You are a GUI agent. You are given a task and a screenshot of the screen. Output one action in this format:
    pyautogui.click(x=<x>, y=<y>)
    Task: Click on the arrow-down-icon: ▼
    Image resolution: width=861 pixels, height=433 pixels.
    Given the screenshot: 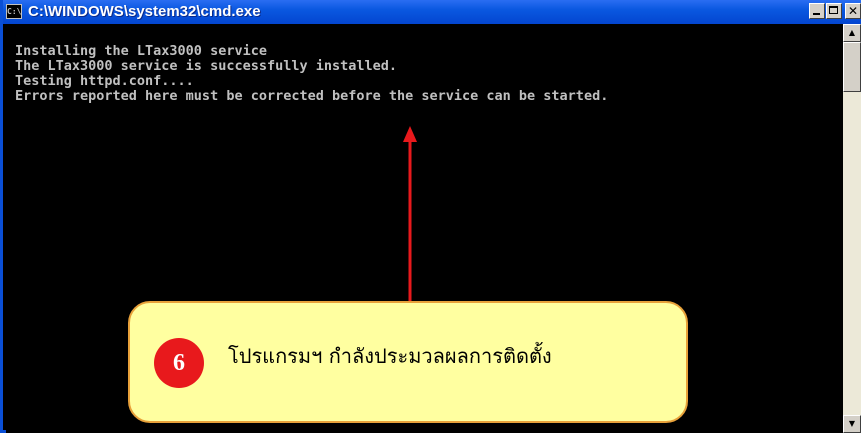 What is the action you would take?
    pyautogui.click(x=852, y=423)
    